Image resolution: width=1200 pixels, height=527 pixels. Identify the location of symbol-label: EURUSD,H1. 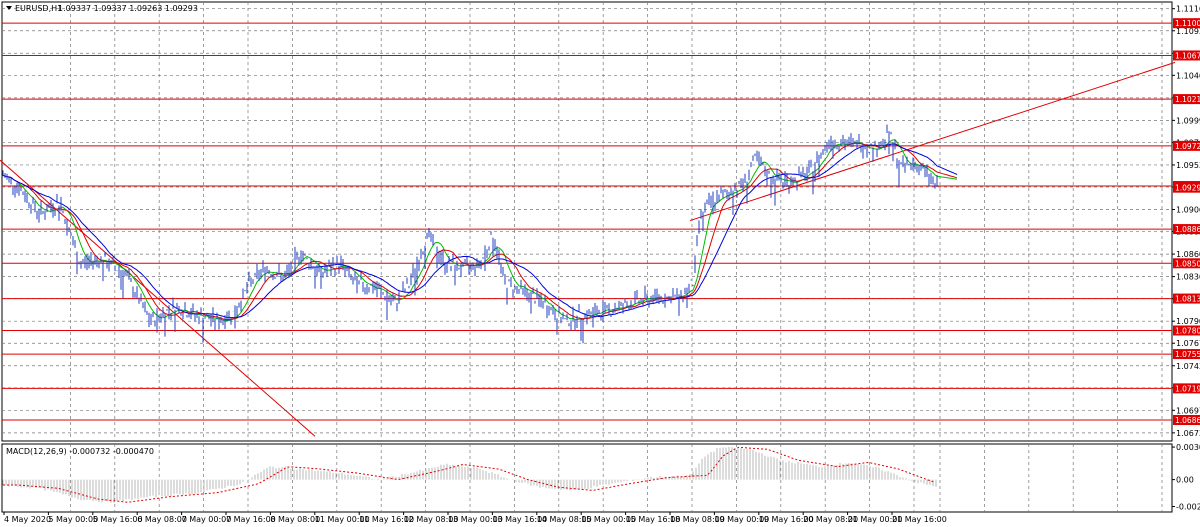
(38, 8).